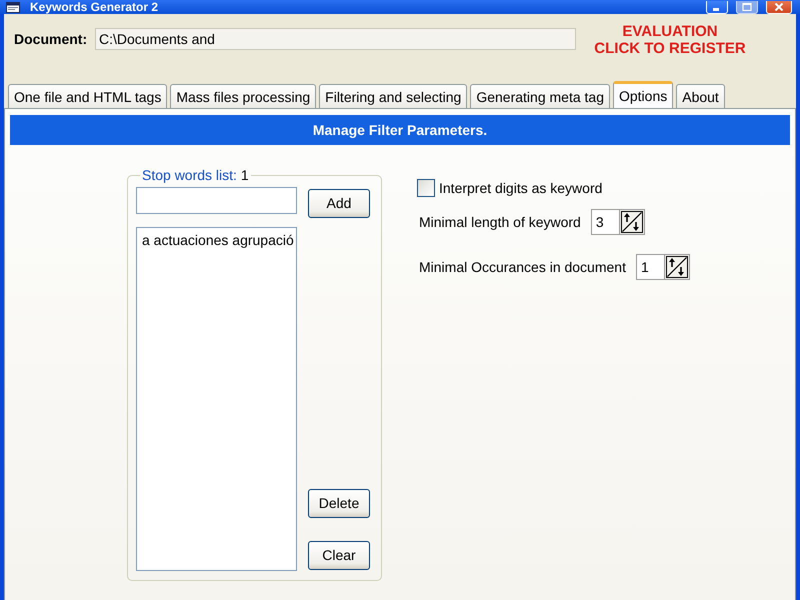  I want to click on list-item: a actuaciones agrupació, so click(219, 240).